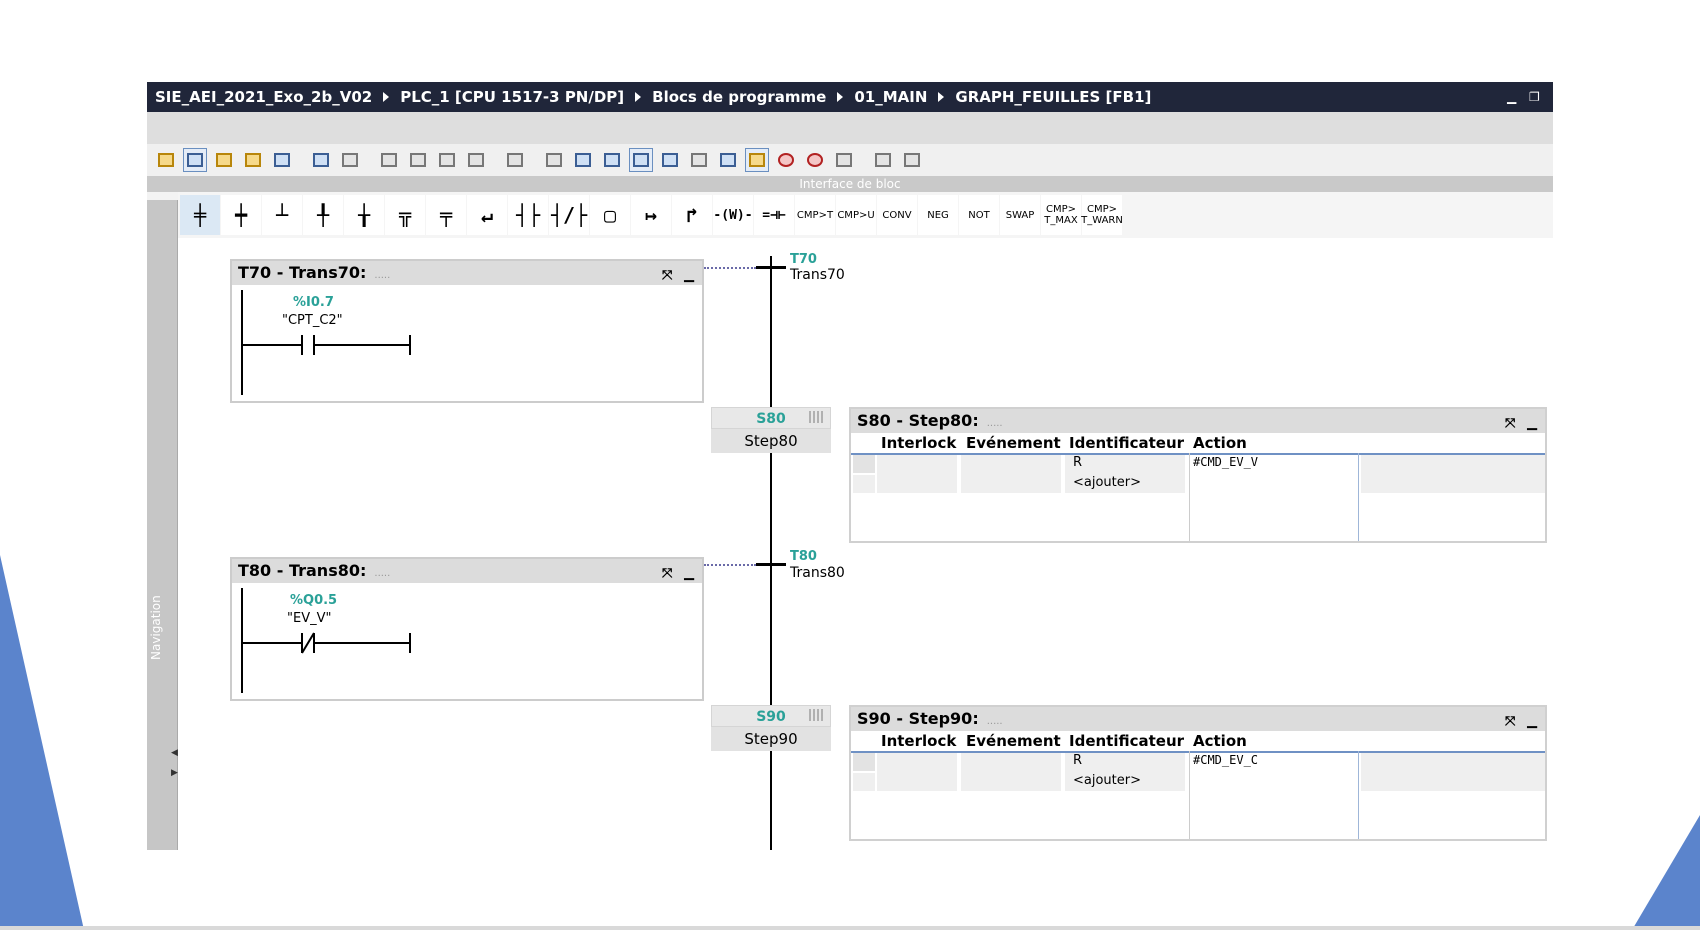 Image resolution: width=1700 pixels, height=930 pixels. I want to click on no-contact-icon: ┤├, so click(528, 214).